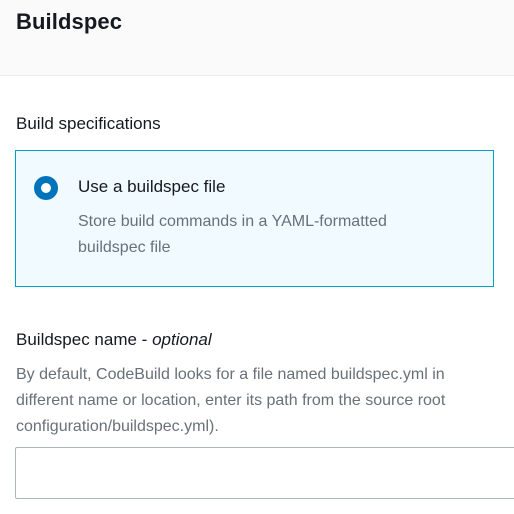 Image resolution: width=514 pixels, height=514 pixels. I want to click on optional-tag: optional, so click(182, 339).